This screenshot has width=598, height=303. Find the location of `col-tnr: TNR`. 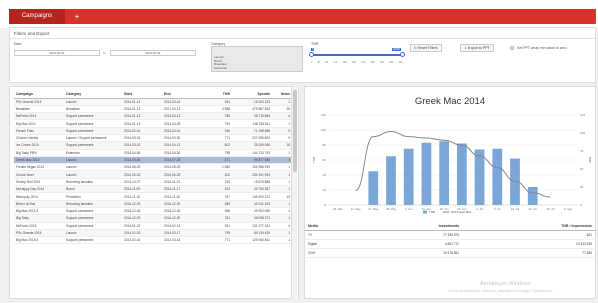

col-tnr: TNR is located at coordinates (222, 95).